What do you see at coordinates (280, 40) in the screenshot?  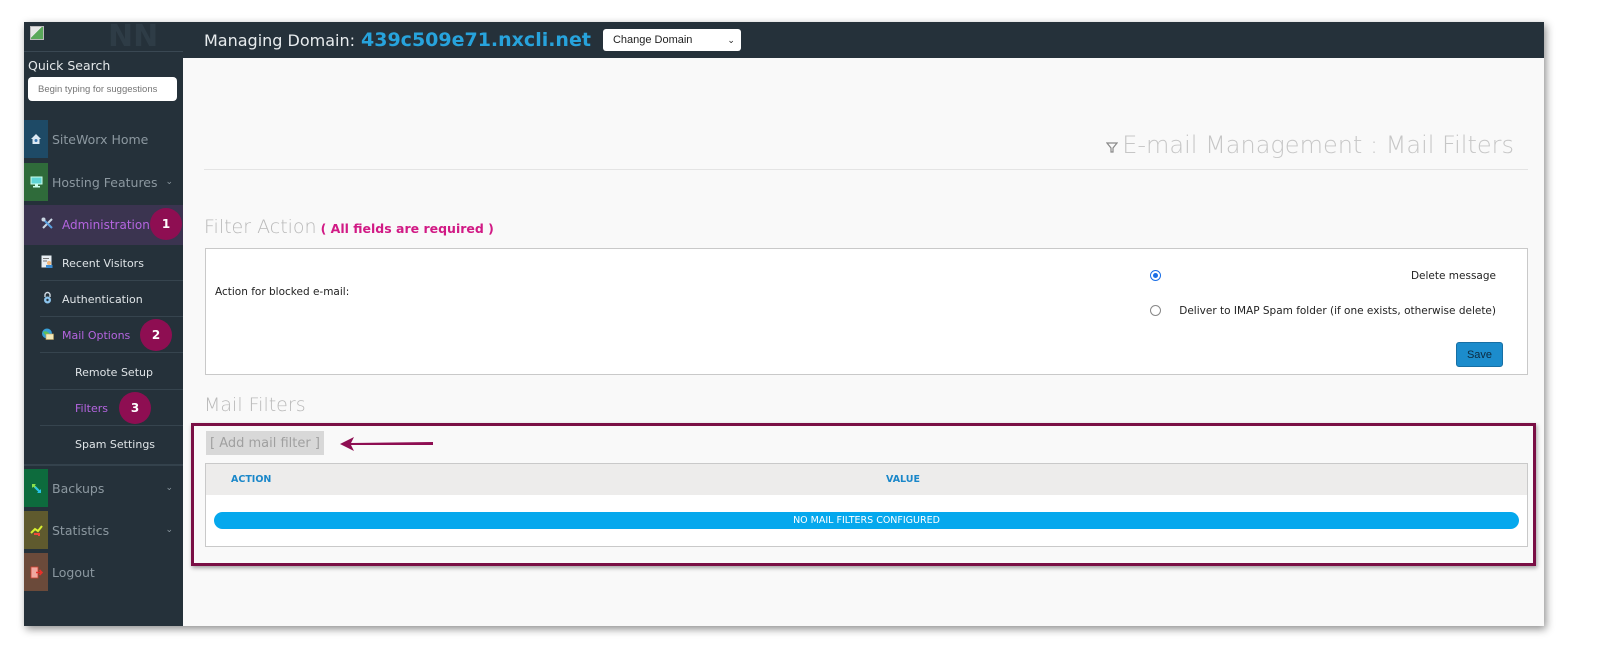 I see `managing-domain-label: Managing Domain:` at bounding box center [280, 40].